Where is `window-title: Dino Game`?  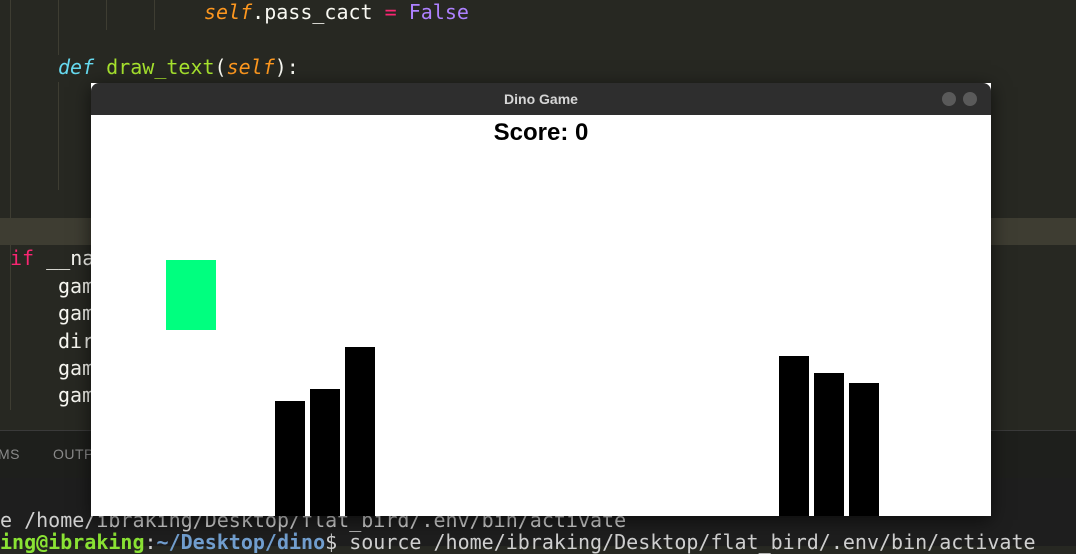
window-title: Dino Game is located at coordinates (541, 99).